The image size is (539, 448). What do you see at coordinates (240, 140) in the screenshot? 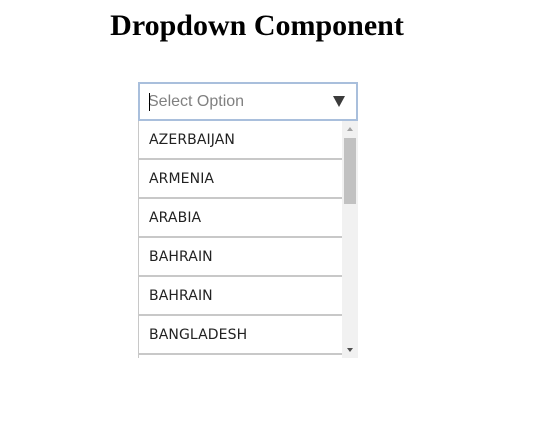
I see `dropdown-option: AZERBAIJAN` at bounding box center [240, 140].